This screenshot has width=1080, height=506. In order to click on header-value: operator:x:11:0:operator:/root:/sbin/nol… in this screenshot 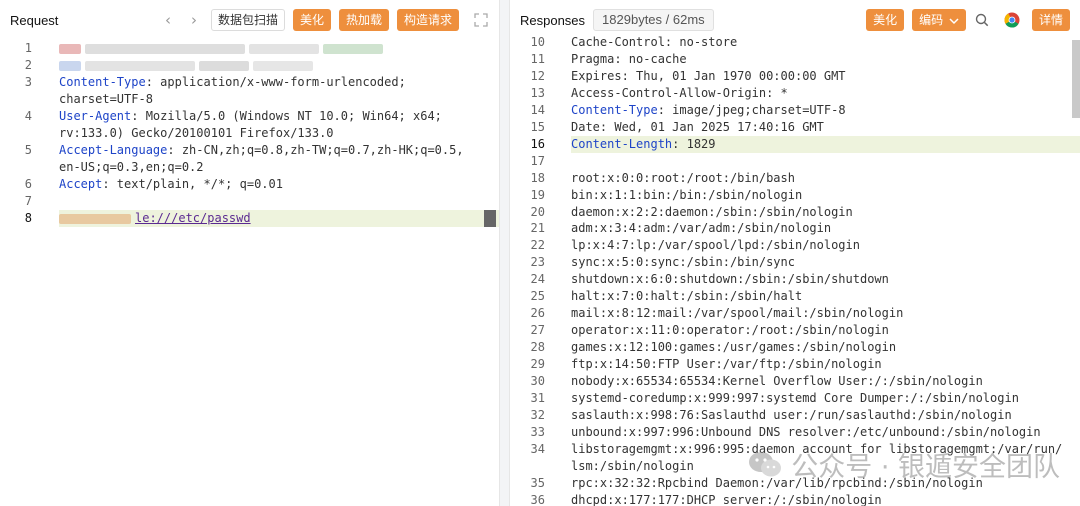, I will do `click(730, 330)`.